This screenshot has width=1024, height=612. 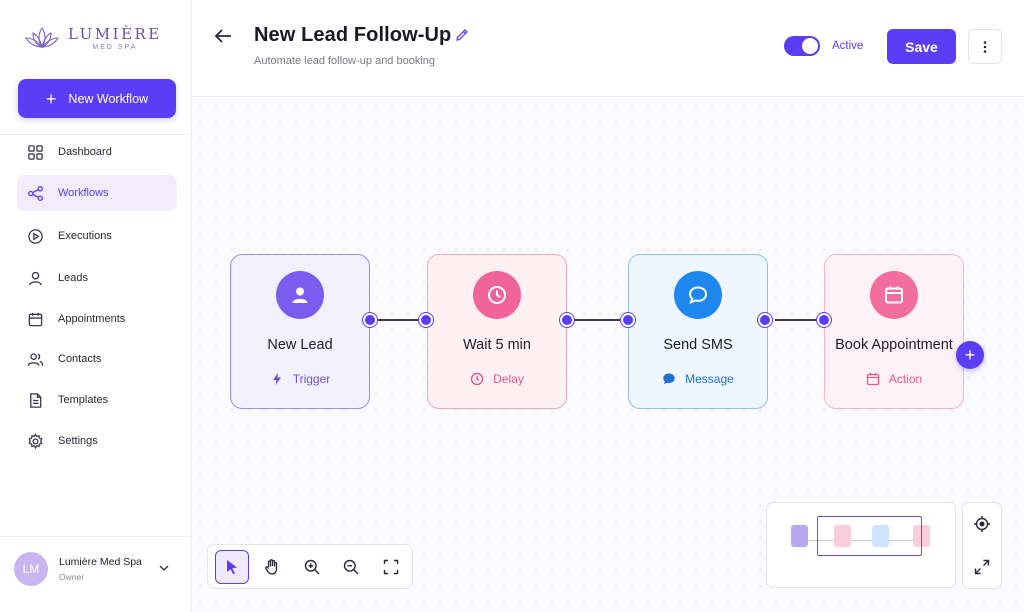 What do you see at coordinates (799, 536) in the screenshot?
I see `minimap-node` at bounding box center [799, 536].